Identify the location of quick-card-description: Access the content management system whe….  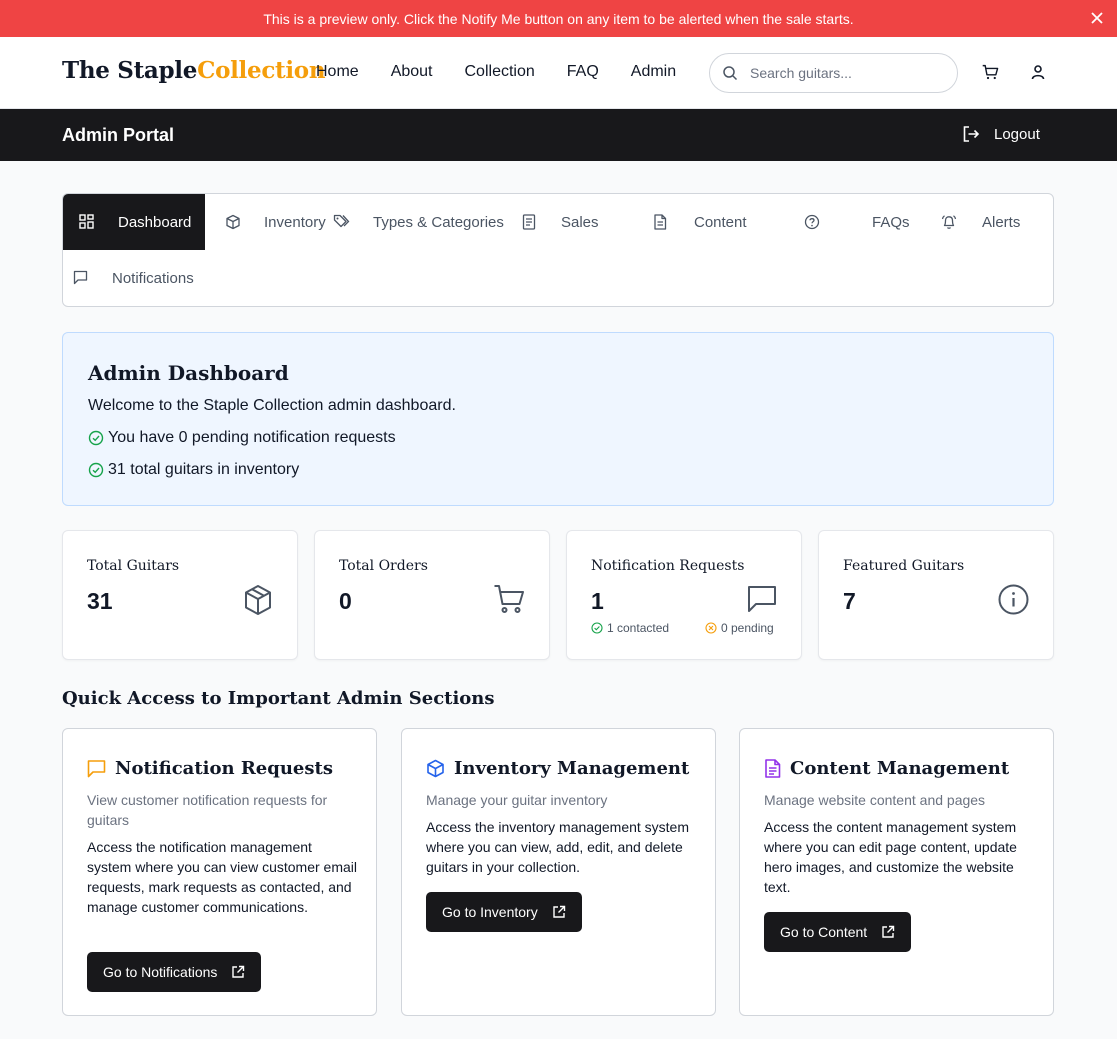
(890, 857).